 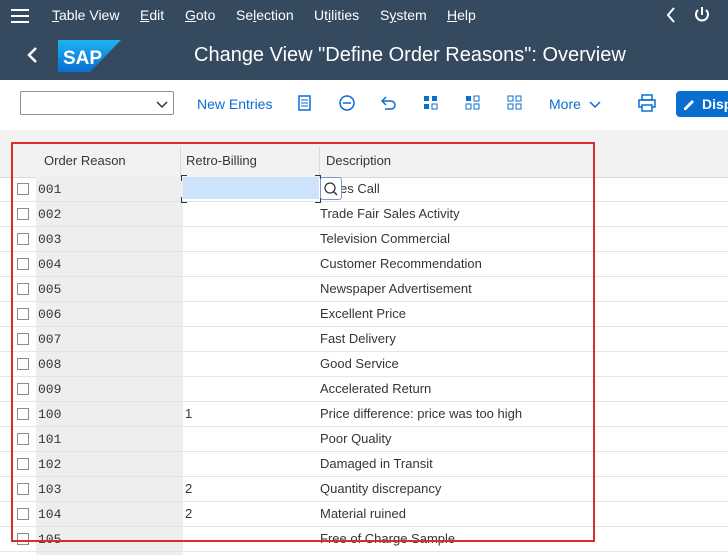 I want to click on description-cell: Material ruined, so click(x=363, y=513).